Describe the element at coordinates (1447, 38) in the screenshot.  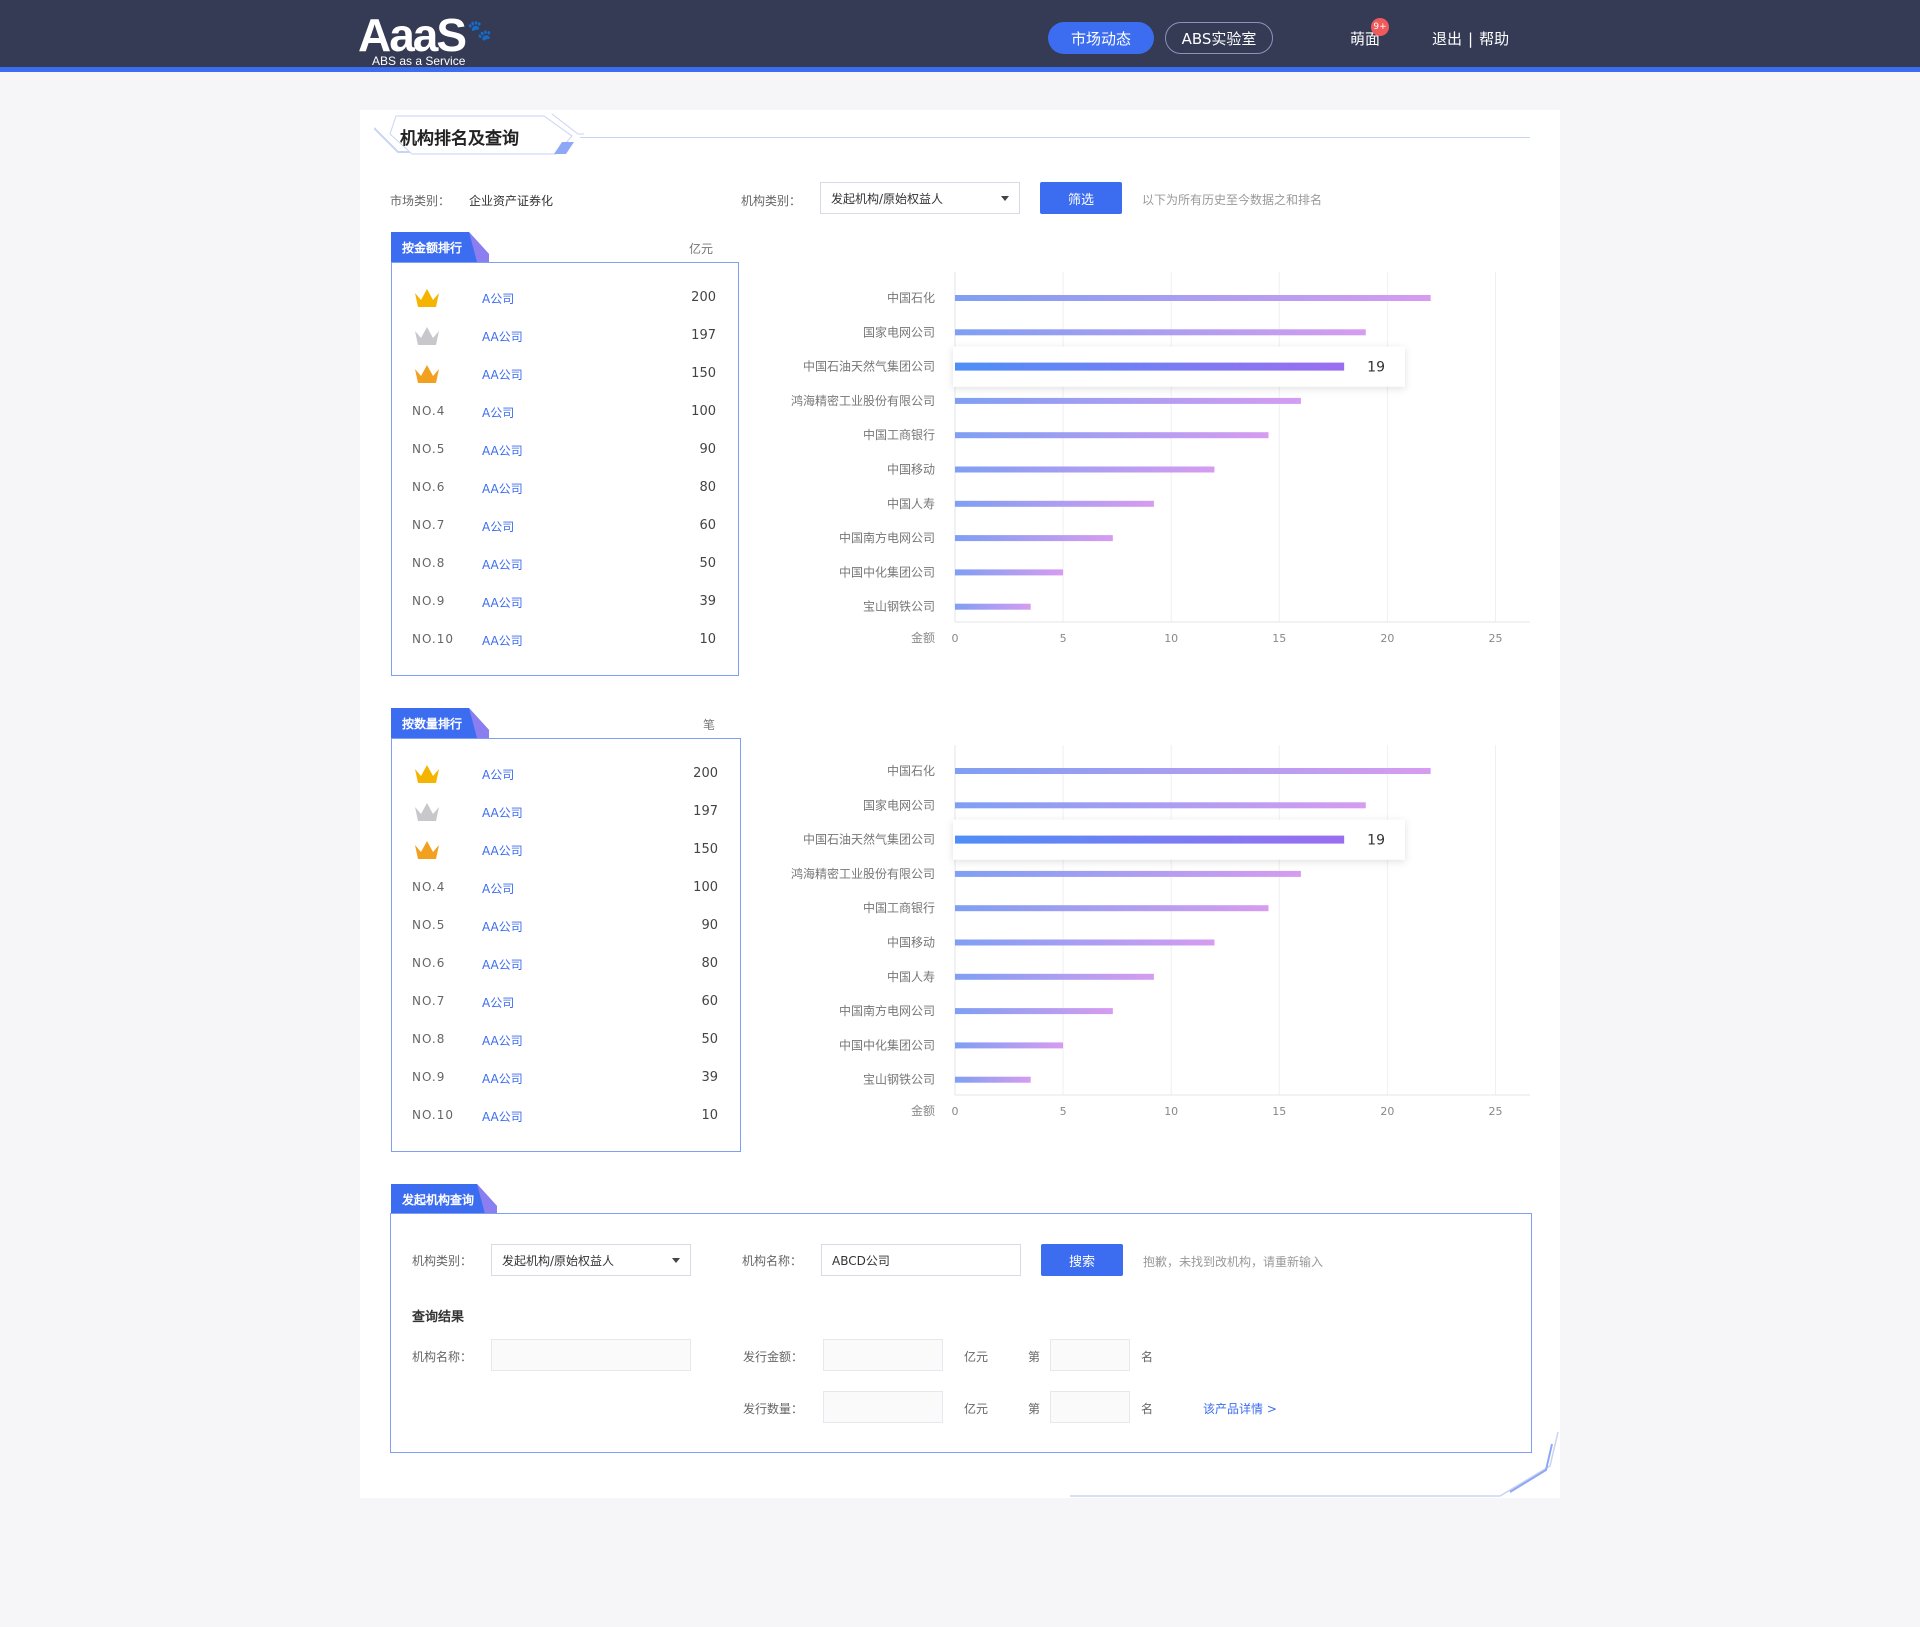
I see `logout-link: 退出` at that location.